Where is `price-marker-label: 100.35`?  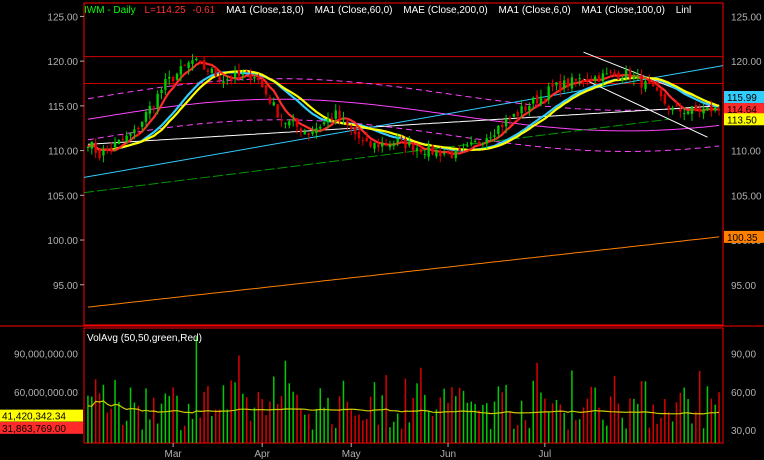 price-marker-label: 100.35 is located at coordinates (742, 238).